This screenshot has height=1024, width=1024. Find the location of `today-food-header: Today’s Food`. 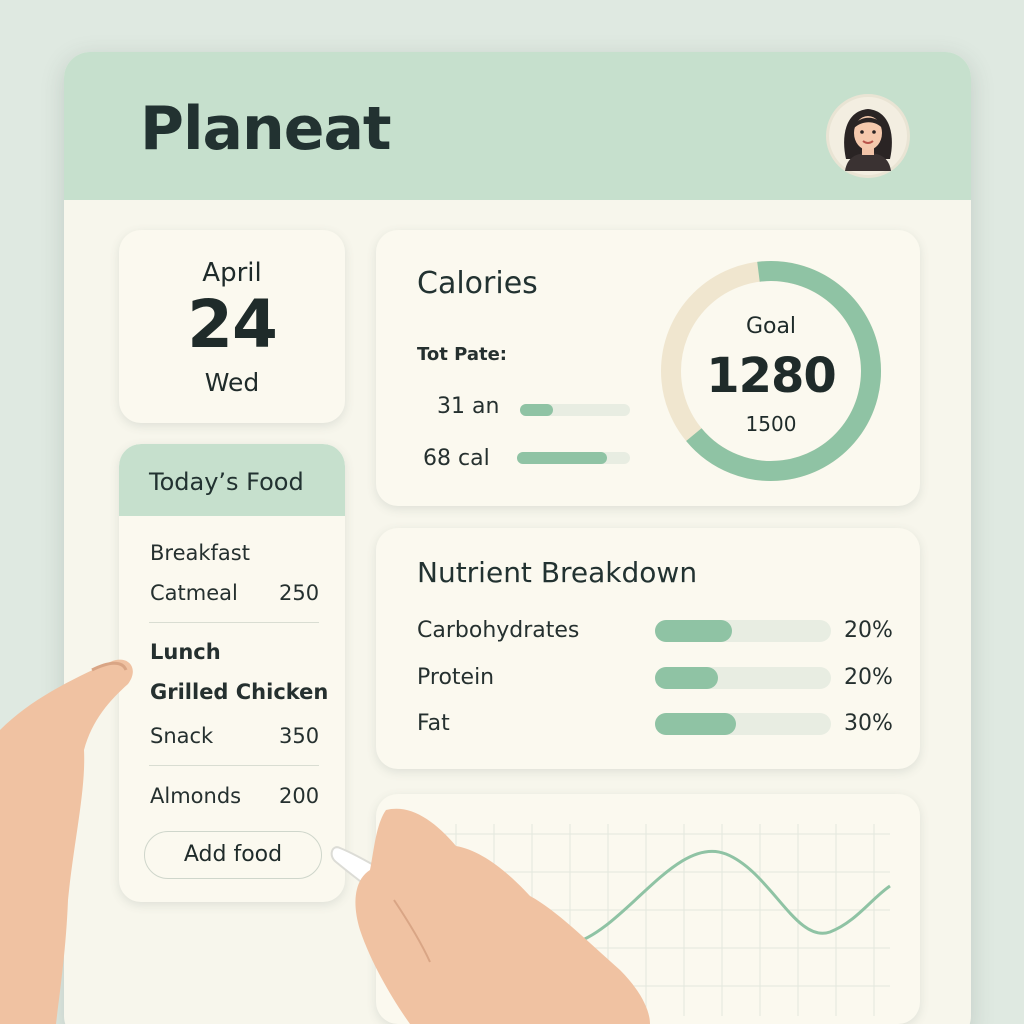

today-food-header: Today’s Food is located at coordinates (232, 480).